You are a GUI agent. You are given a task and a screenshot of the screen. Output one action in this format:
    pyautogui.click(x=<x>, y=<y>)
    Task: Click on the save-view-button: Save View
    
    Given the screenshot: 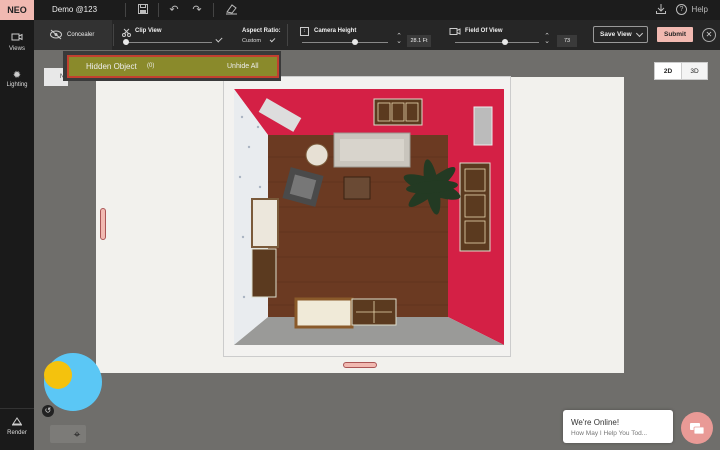 What is the action you would take?
    pyautogui.click(x=620, y=34)
    